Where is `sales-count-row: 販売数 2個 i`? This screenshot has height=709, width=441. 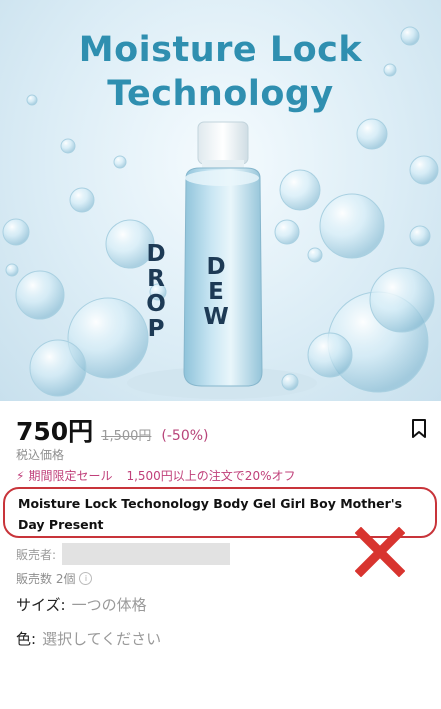
sales-count-row: 販売数 2個 i is located at coordinates (54, 578).